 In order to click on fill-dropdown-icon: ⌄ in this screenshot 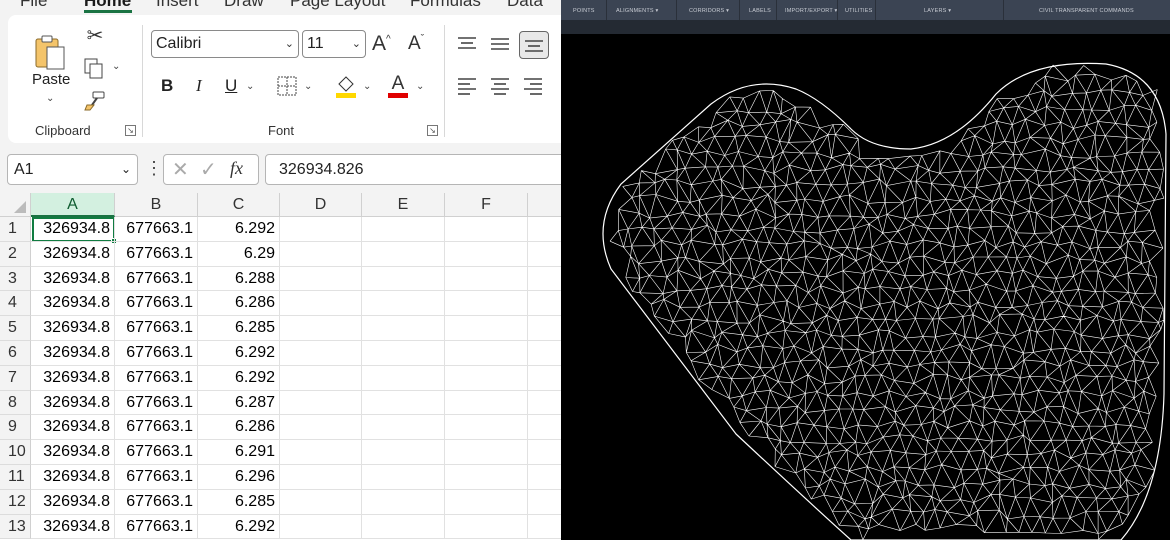, I will do `click(367, 86)`.